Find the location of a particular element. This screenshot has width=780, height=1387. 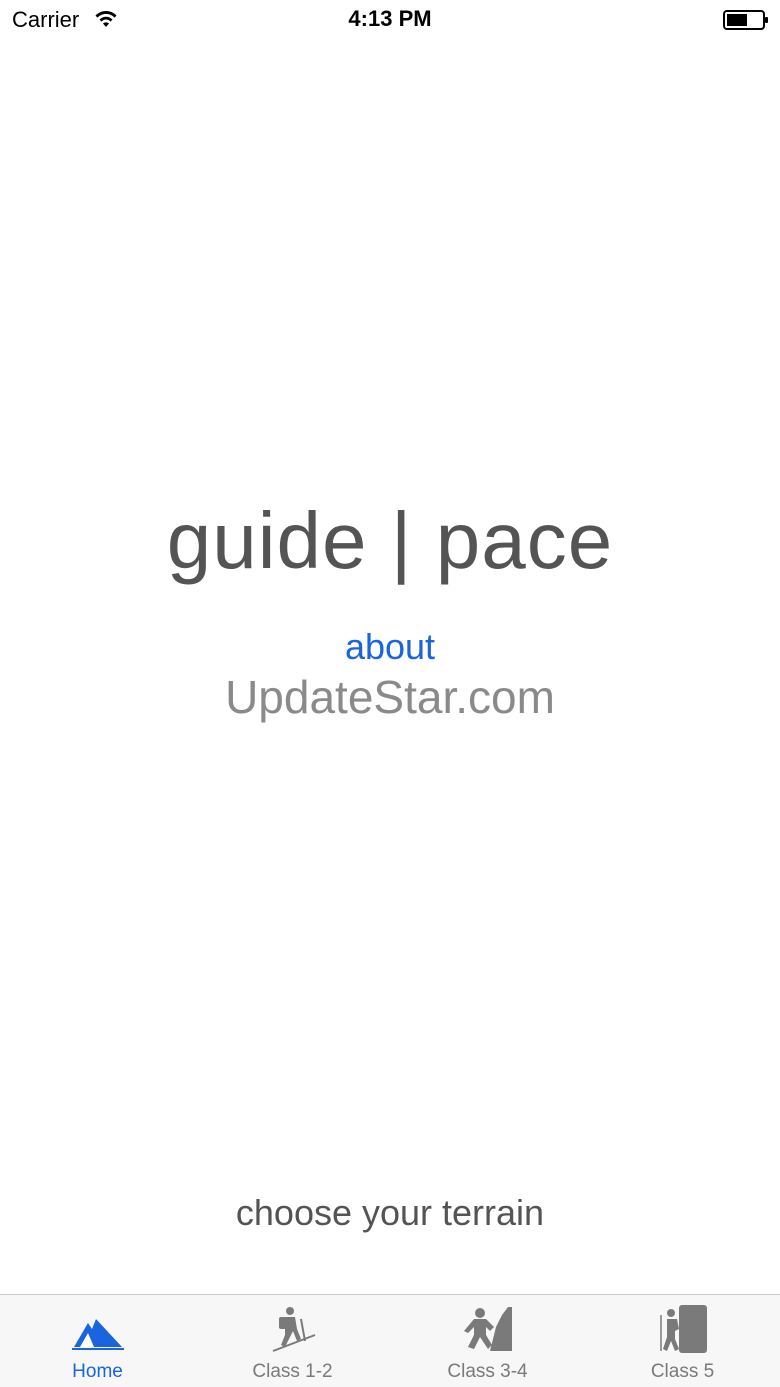

climber-icon is located at coordinates (683, 1329).